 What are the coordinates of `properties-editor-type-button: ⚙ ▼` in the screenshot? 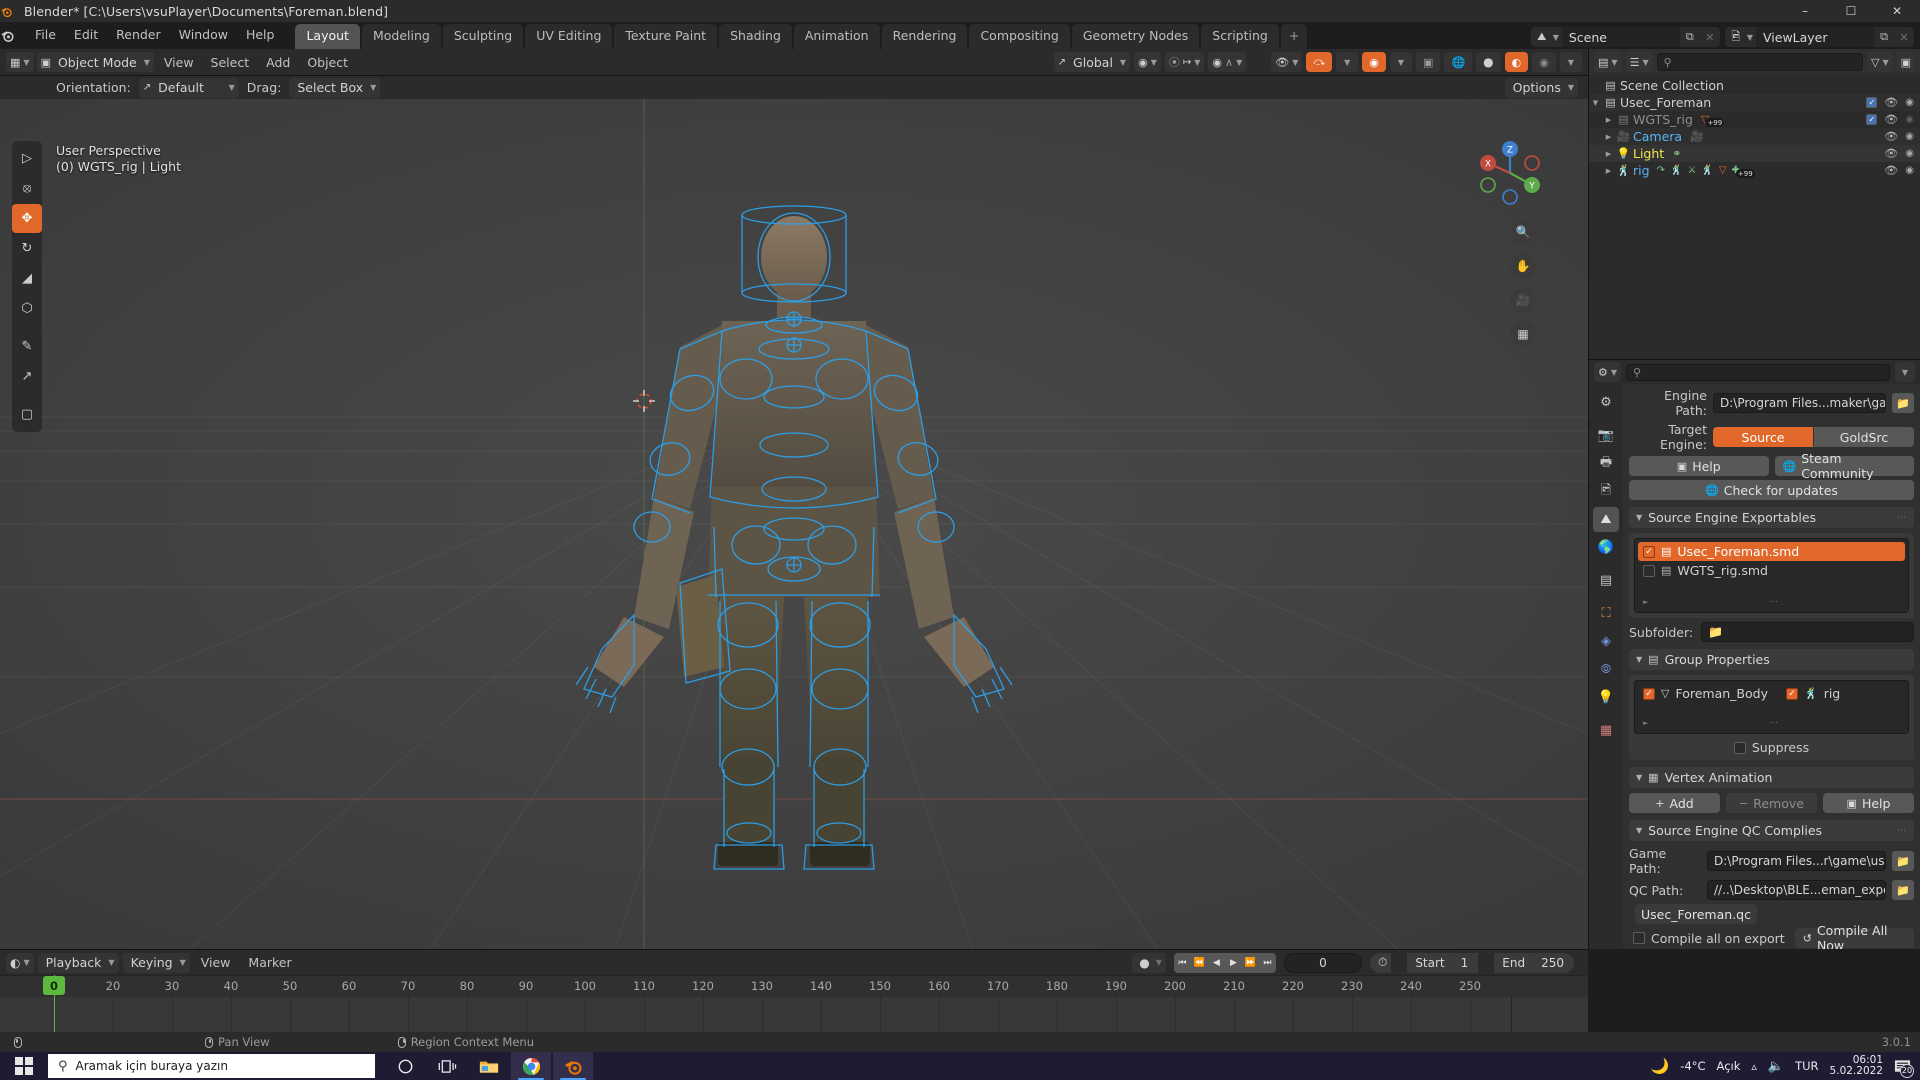 It's located at (1608, 372).